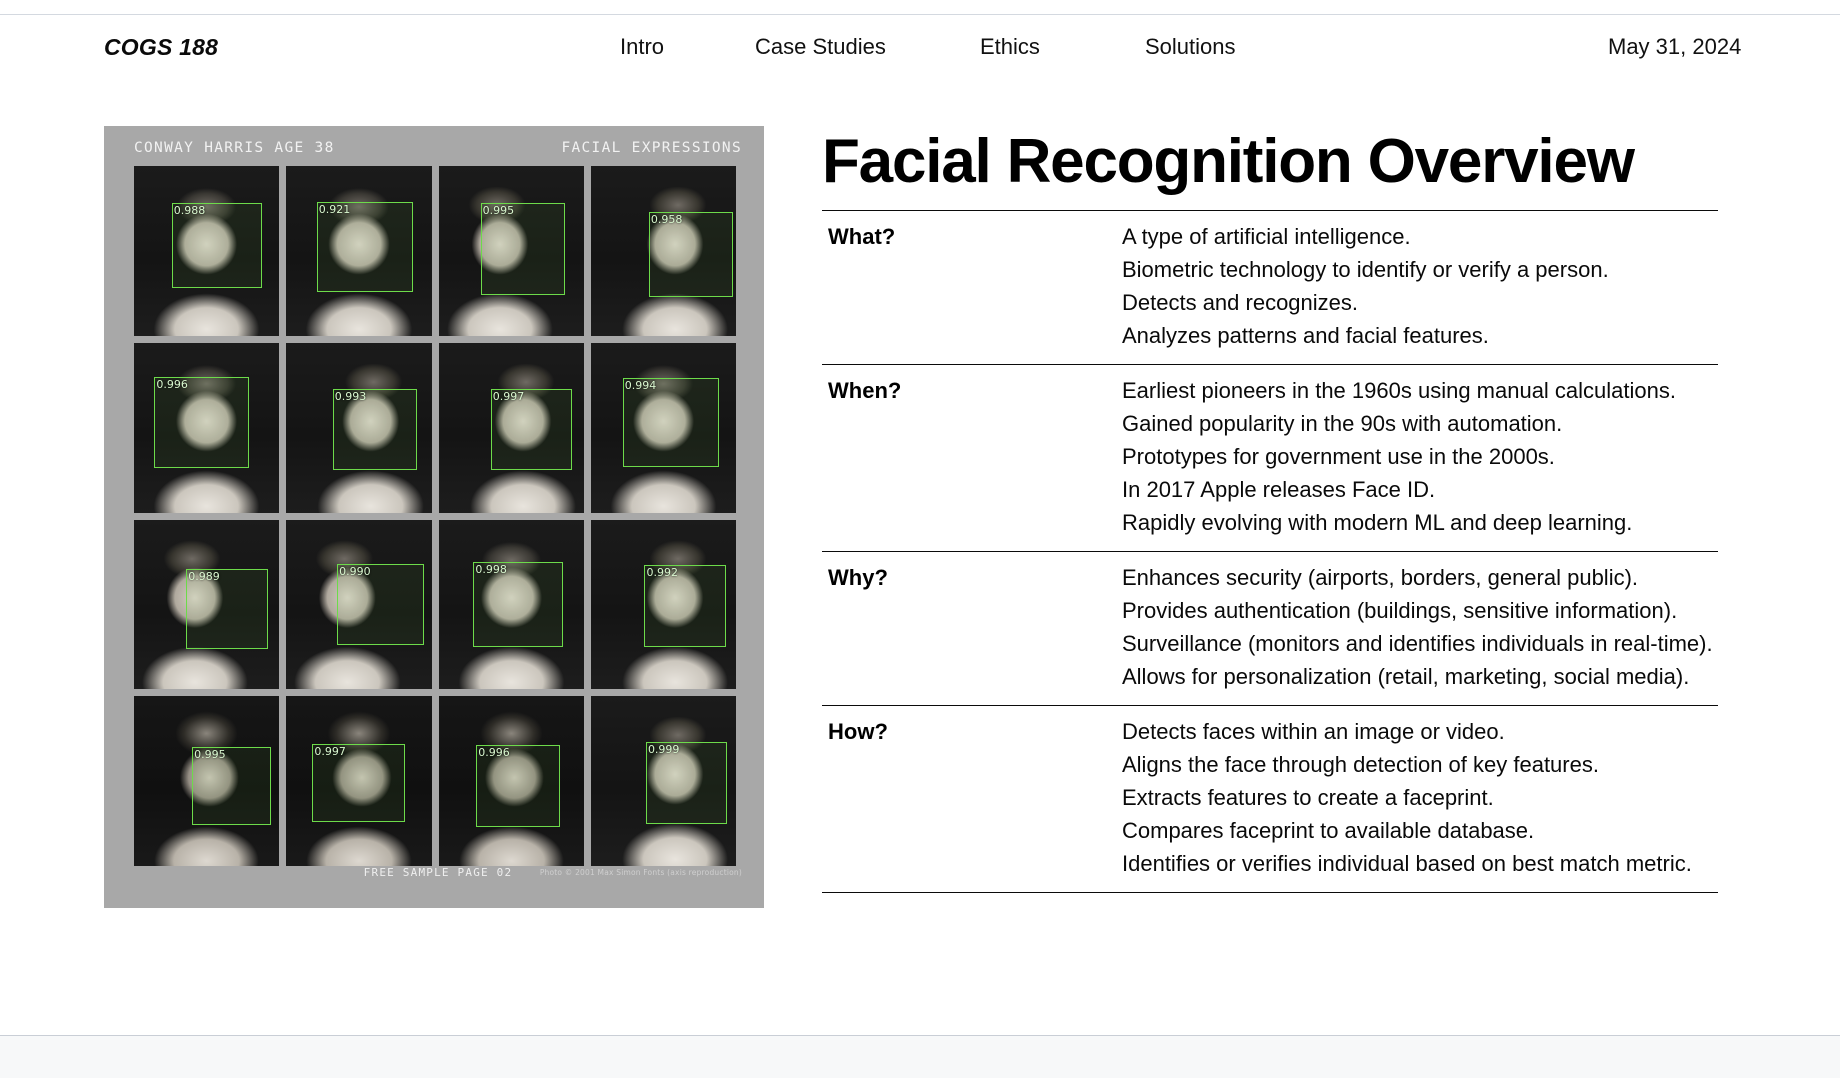 The width and height of the screenshot is (1840, 1078). Describe the element at coordinates (189, 211) in the screenshot. I see `detection-score: 0.988` at that location.